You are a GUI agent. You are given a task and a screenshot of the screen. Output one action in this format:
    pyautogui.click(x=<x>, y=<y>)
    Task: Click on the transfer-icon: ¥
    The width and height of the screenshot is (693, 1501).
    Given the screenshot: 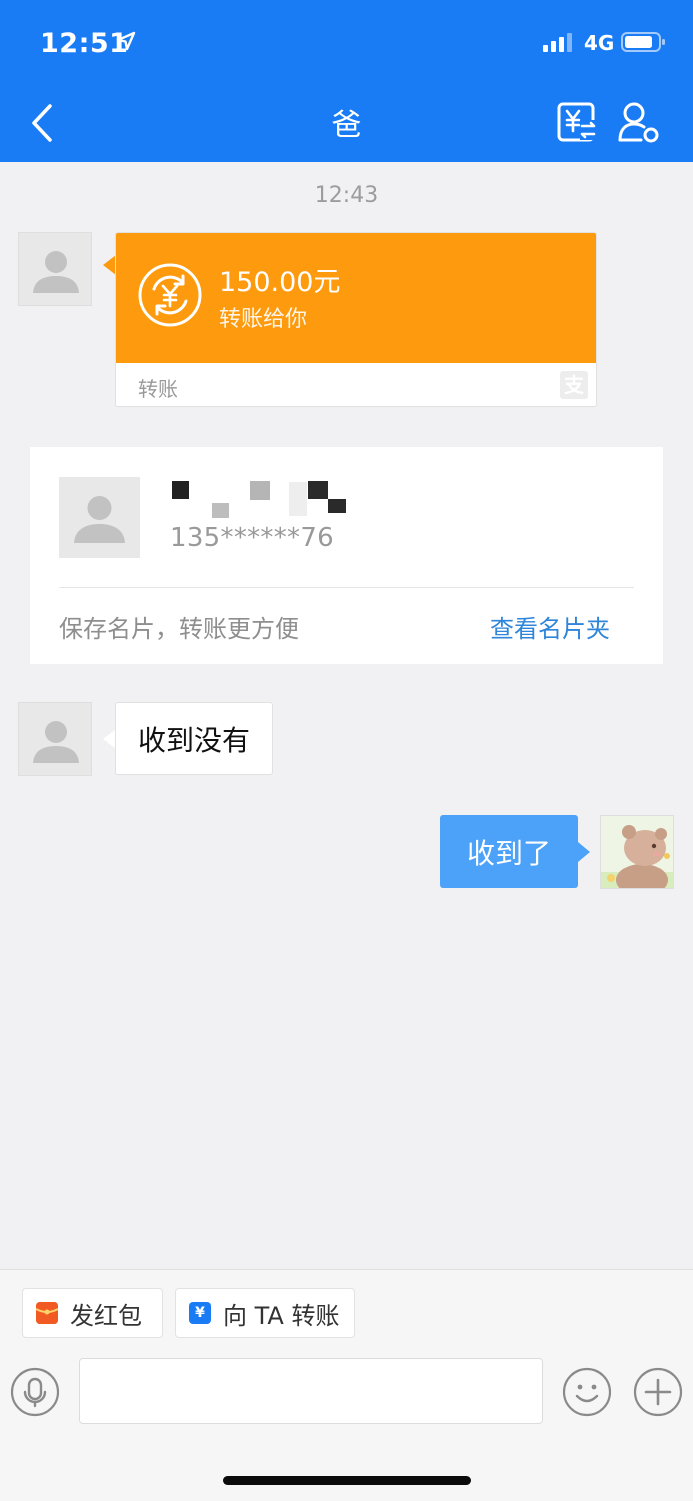 What is the action you would take?
    pyautogui.click(x=200, y=1313)
    